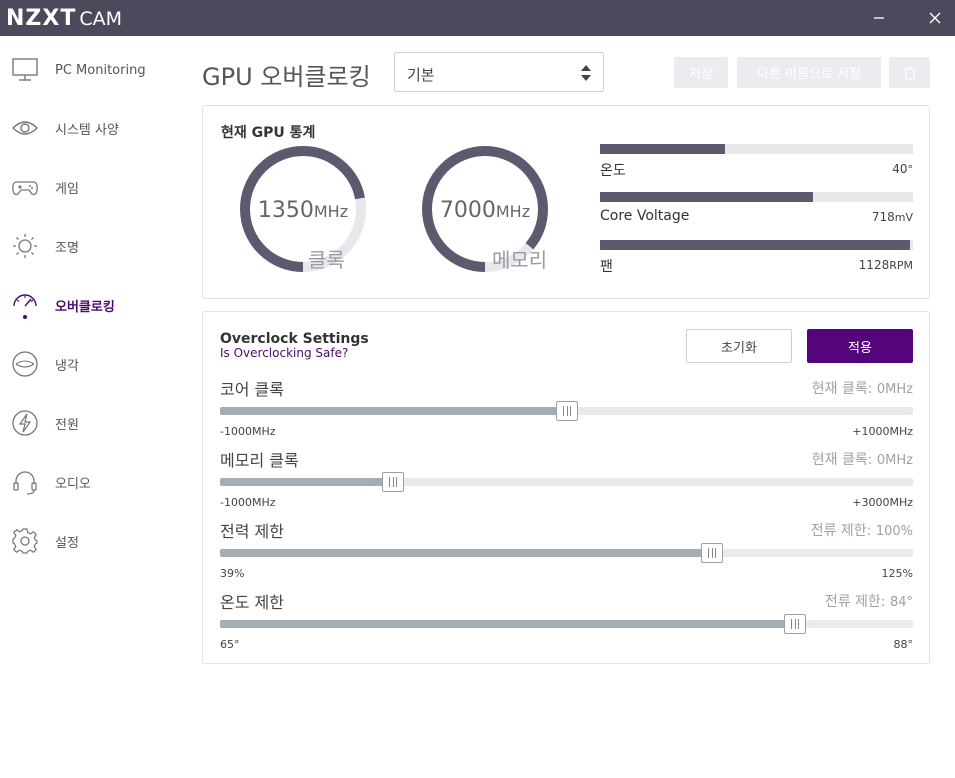 This screenshot has width=955, height=778. I want to click on power-limit-max: 125%, so click(897, 573).